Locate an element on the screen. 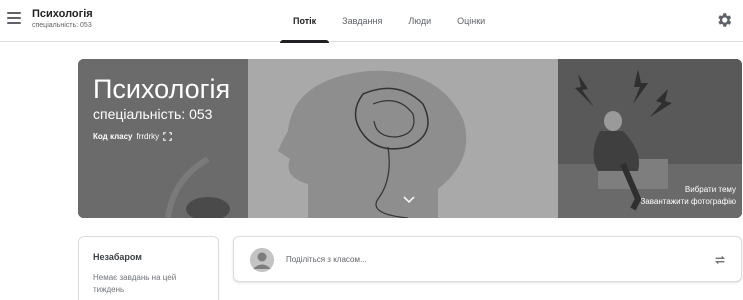 This screenshot has height=300, width=743. repost-icon is located at coordinates (720, 260).